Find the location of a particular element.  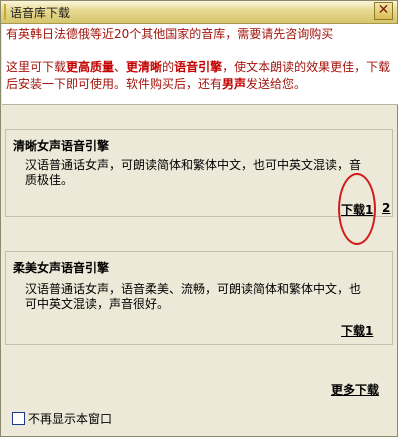

app-icon is located at coordinates (5, 12).